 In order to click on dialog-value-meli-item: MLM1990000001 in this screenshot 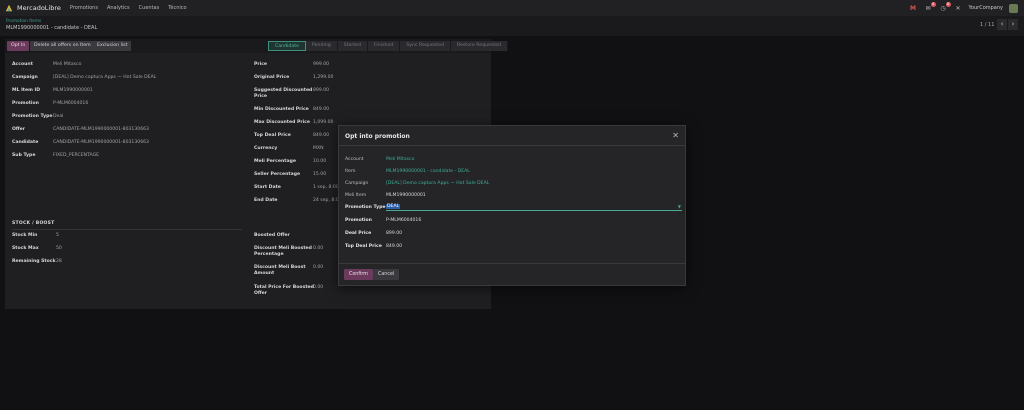, I will do `click(406, 195)`.